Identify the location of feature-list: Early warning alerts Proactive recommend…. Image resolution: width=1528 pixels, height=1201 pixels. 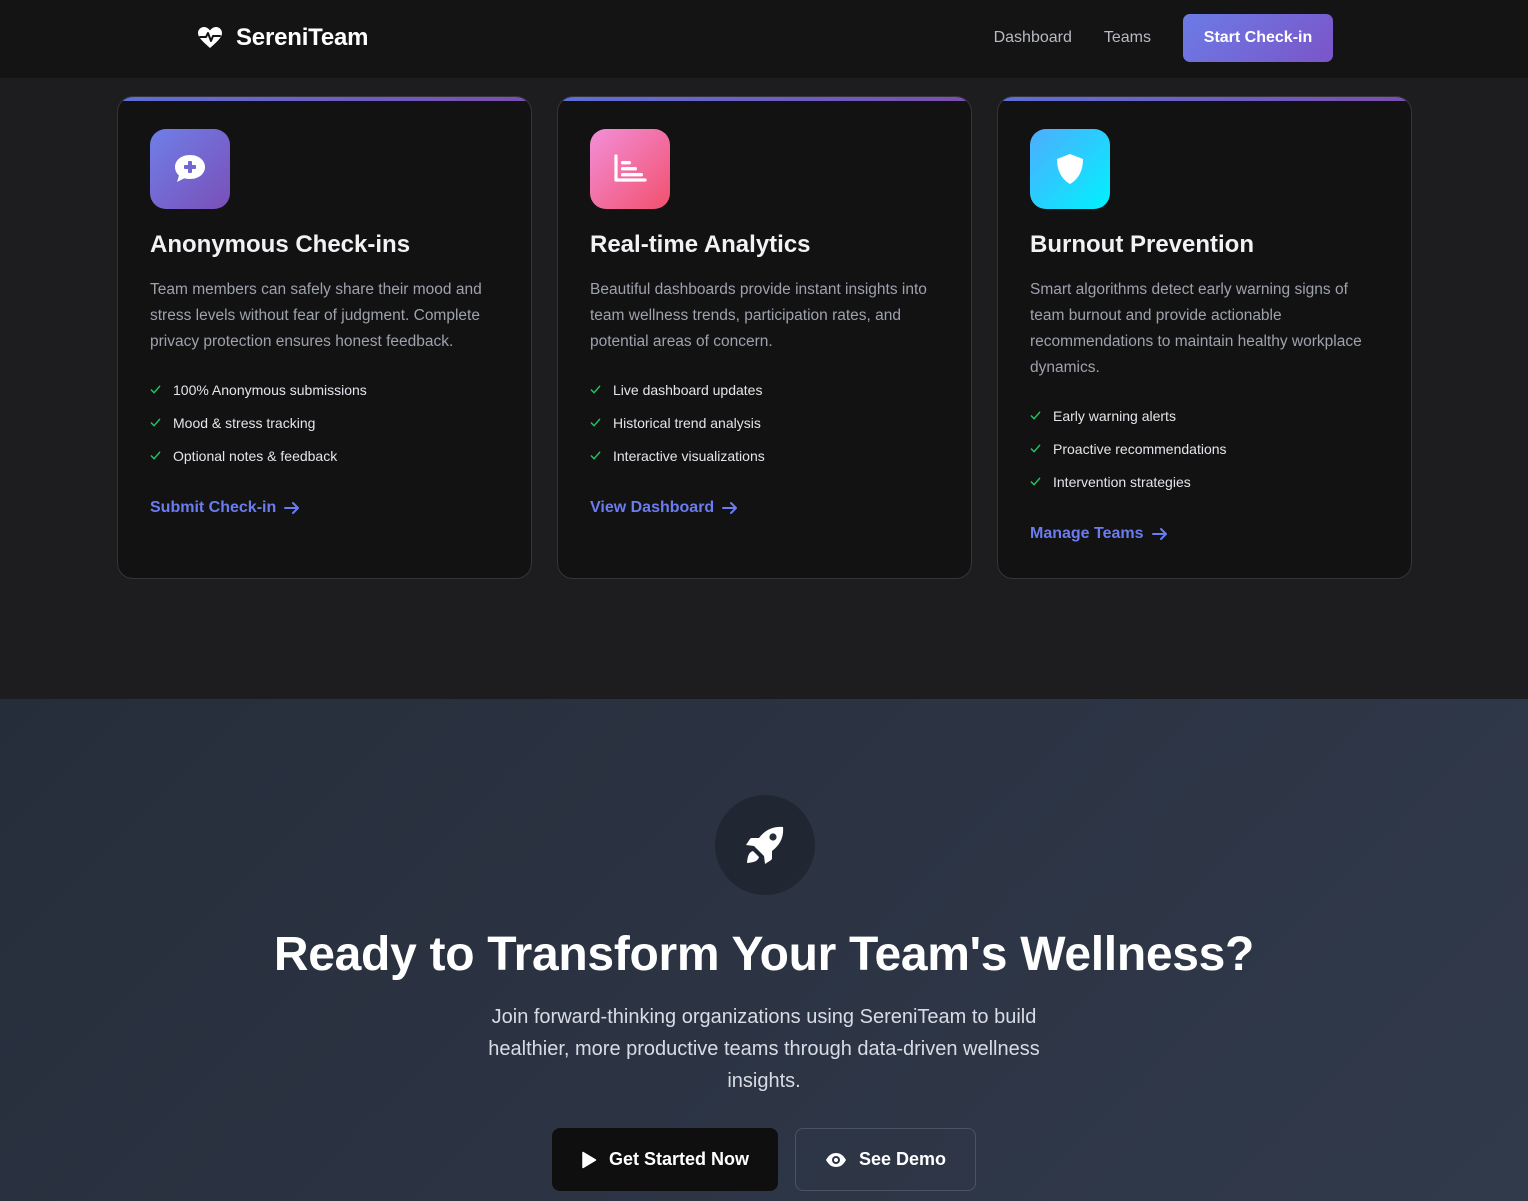
(1128, 448).